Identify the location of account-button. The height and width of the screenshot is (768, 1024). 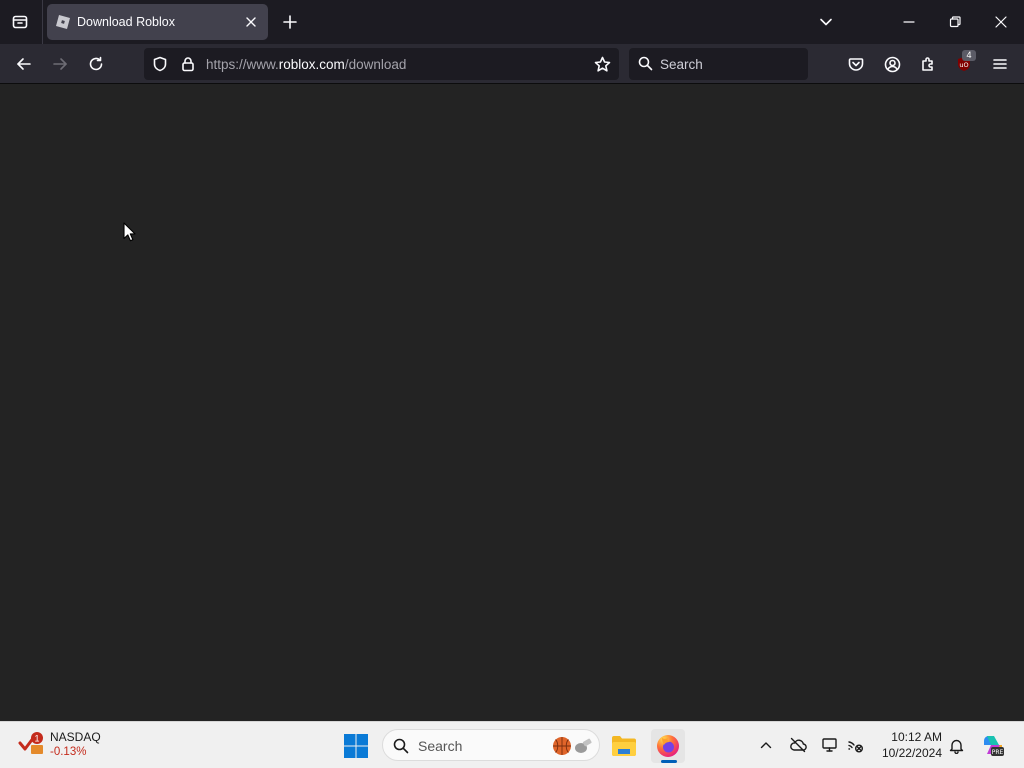
(892, 64).